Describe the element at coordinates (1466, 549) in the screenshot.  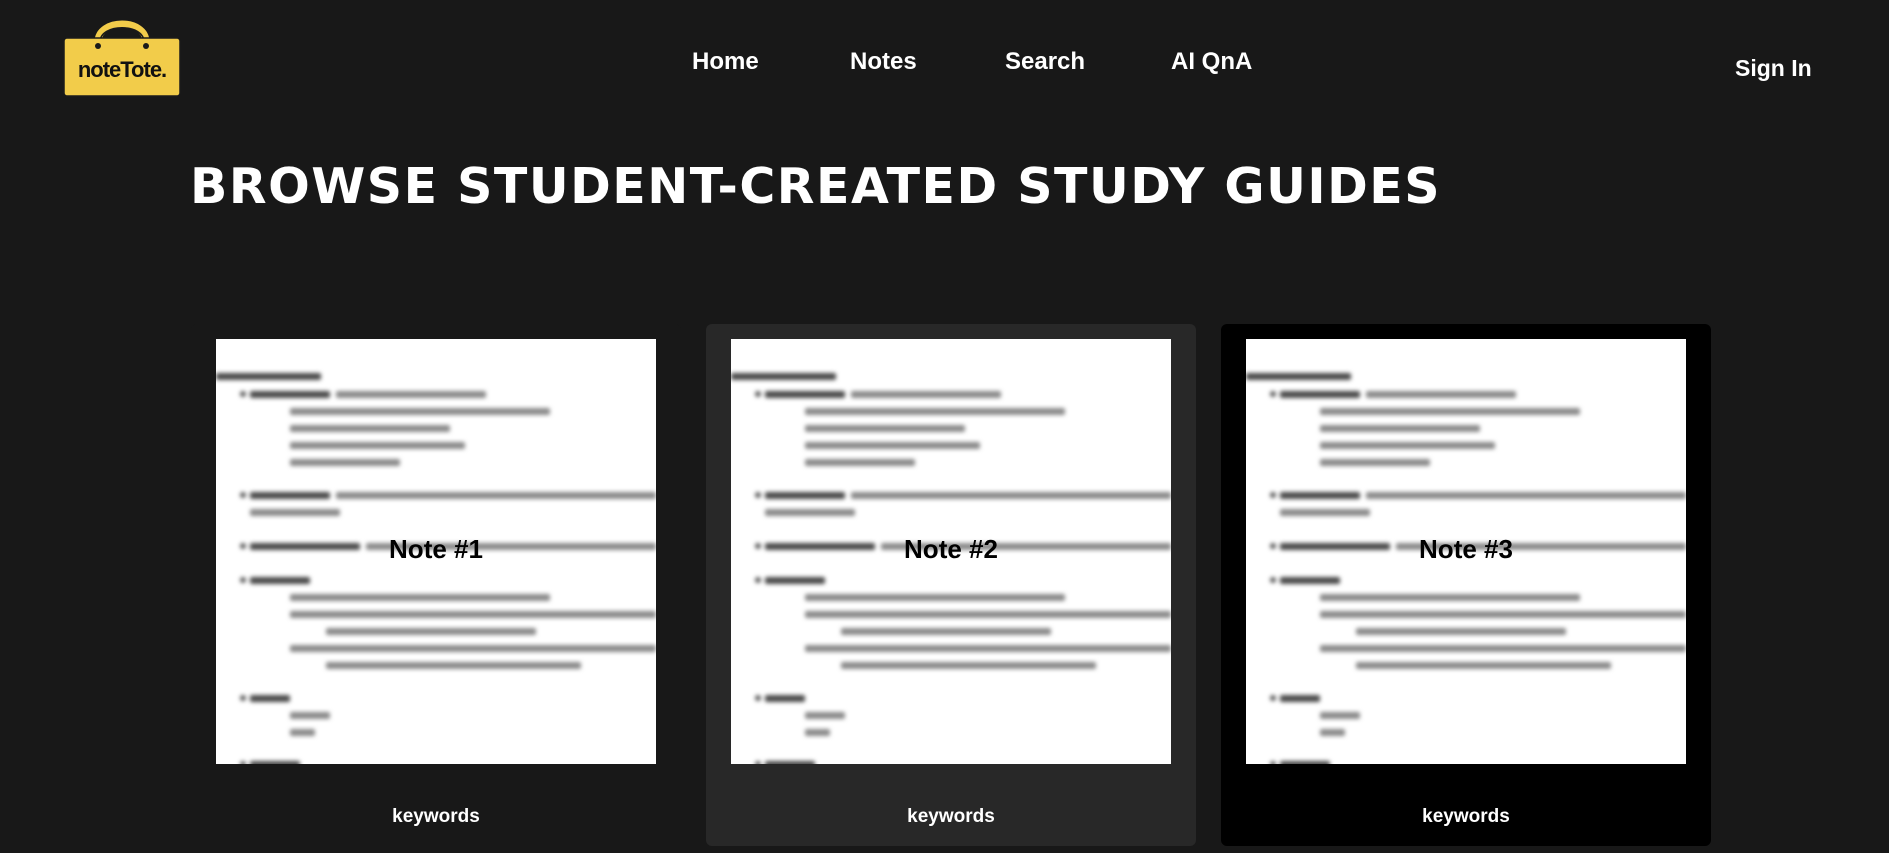
I see `note-title: Note #3` at that location.